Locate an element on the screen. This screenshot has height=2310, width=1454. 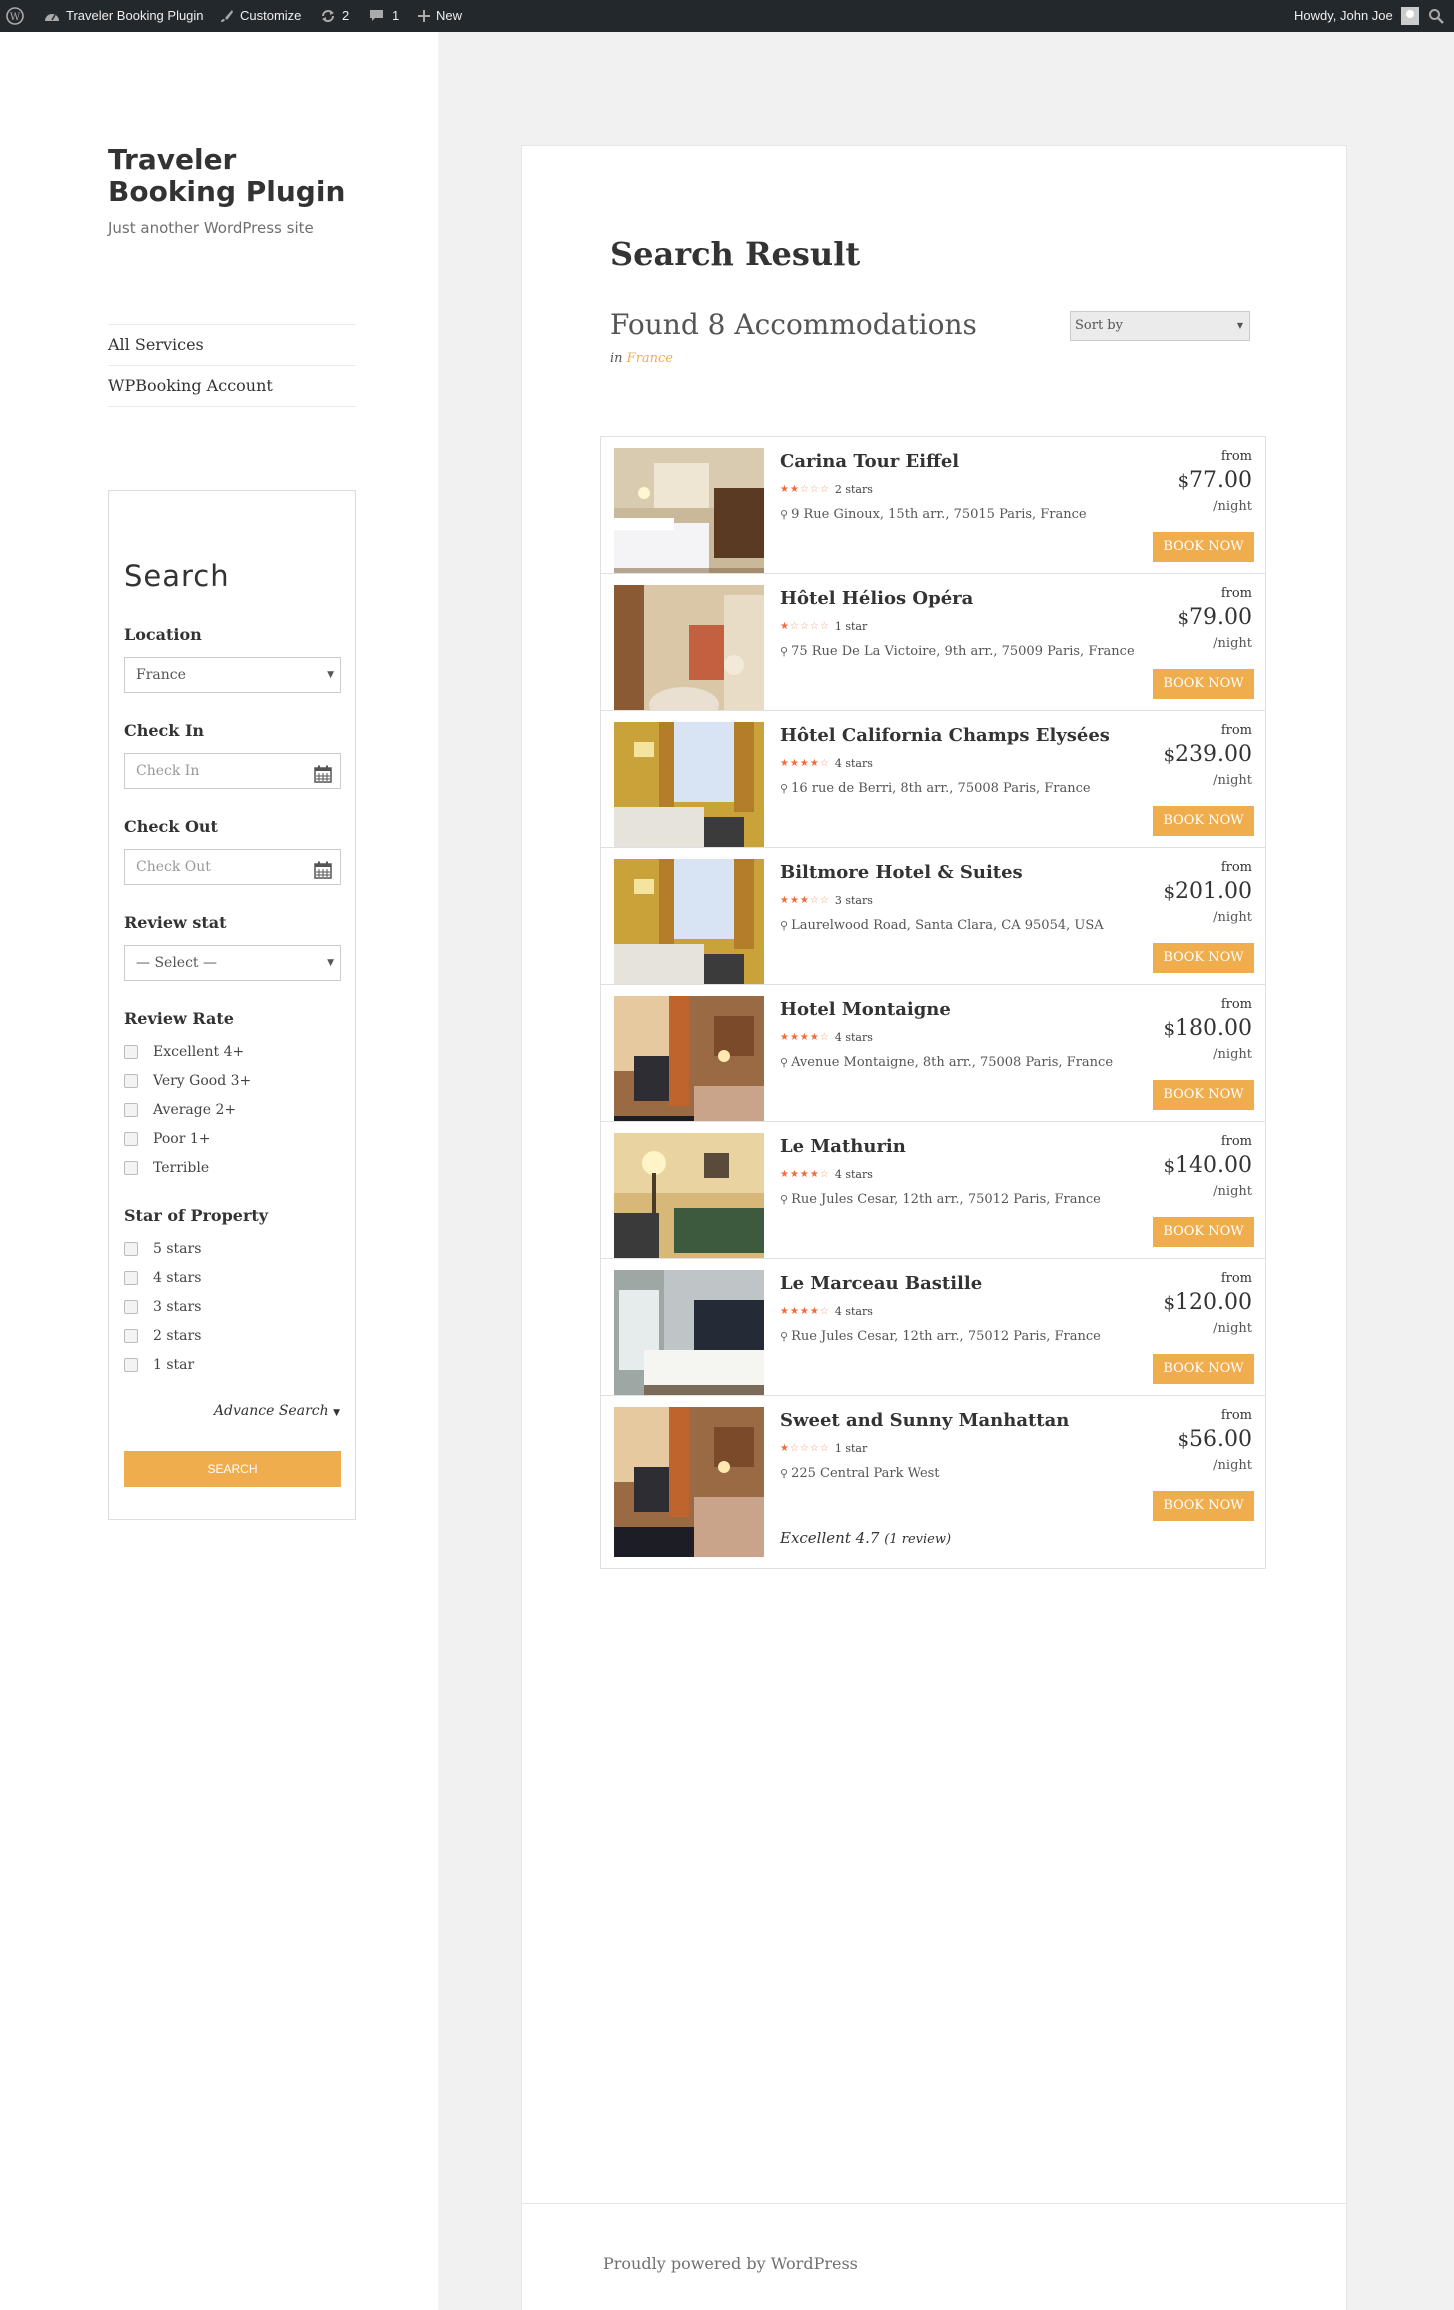
location-select: France ▼ is located at coordinates (232, 675).